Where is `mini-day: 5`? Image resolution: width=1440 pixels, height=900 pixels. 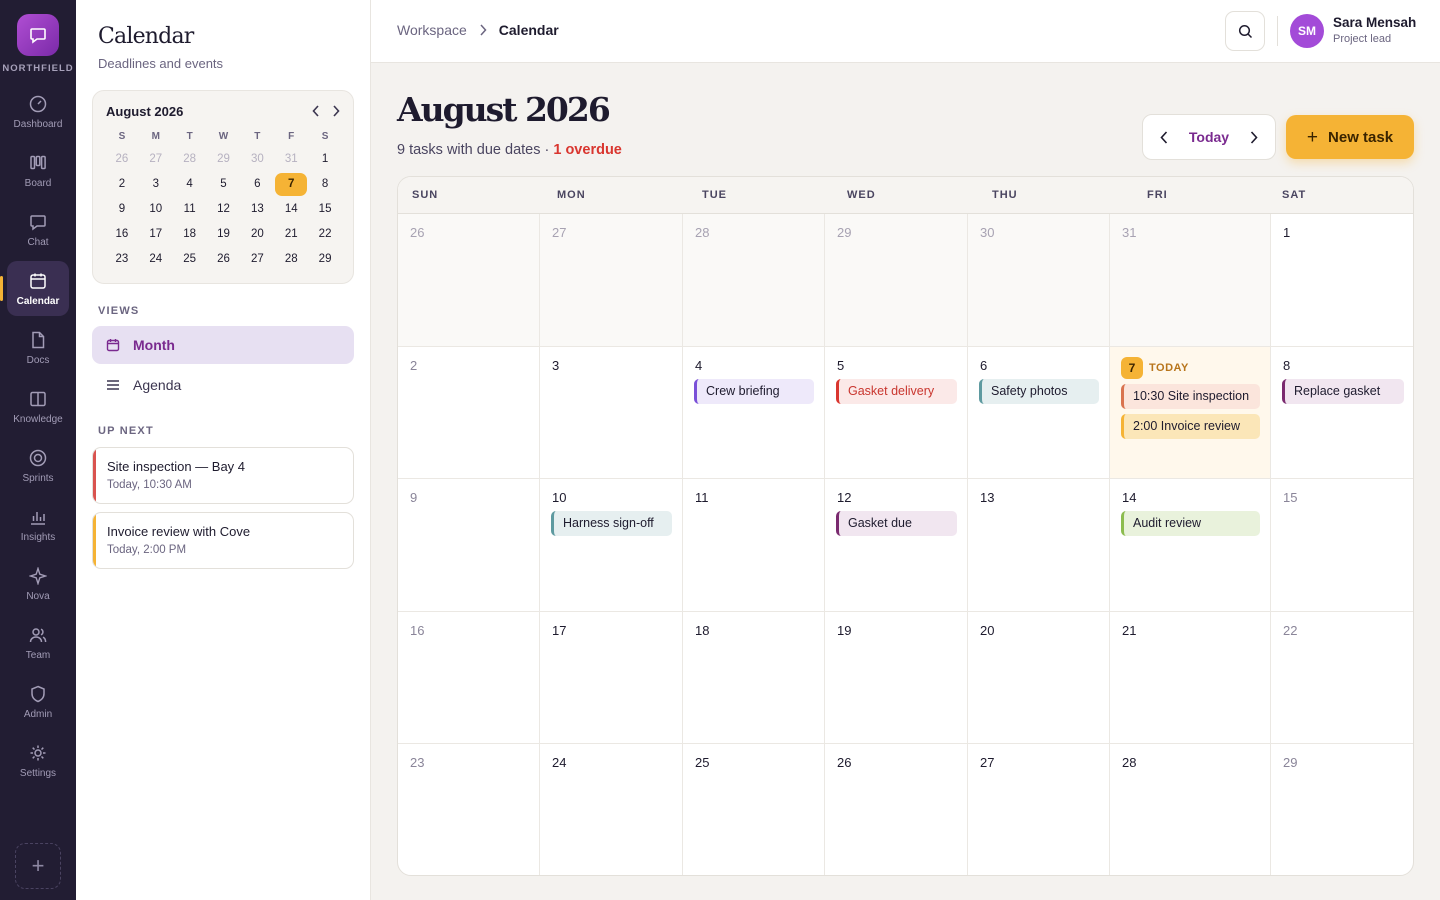
mini-day: 5 is located at coordinates (224, 184).